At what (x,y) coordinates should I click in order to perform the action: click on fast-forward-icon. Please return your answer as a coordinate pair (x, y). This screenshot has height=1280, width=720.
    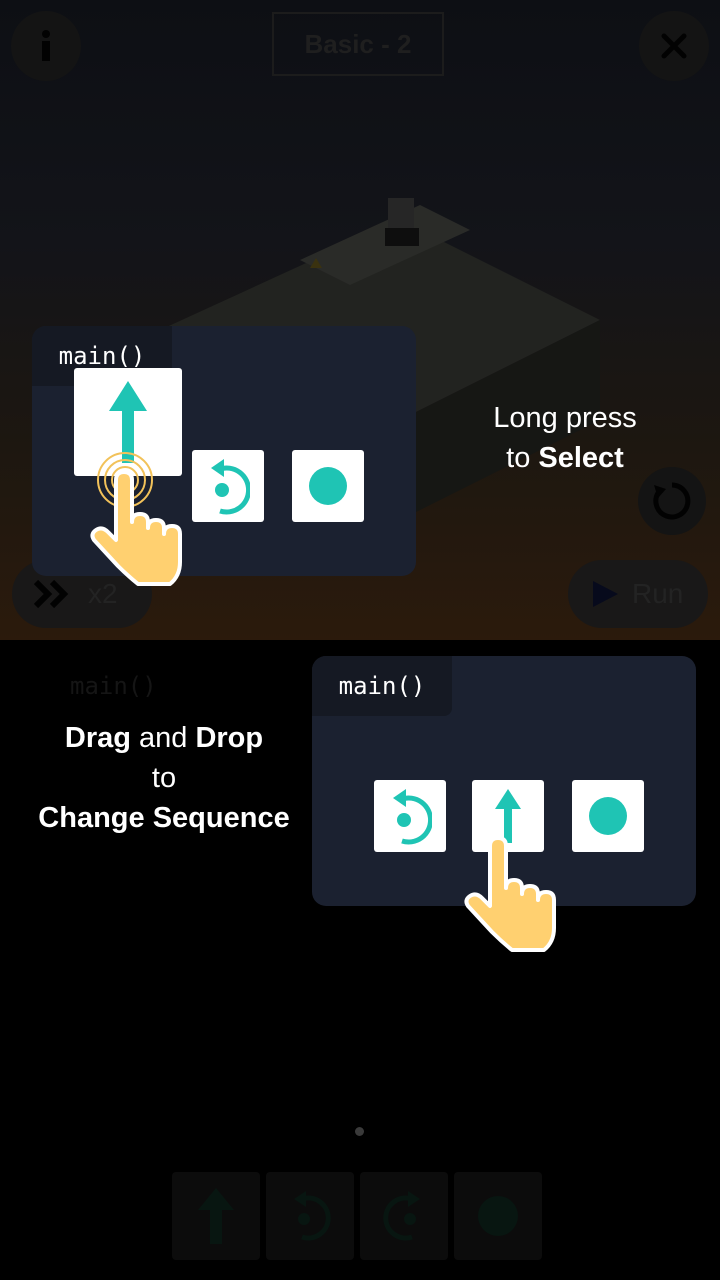
    Looking at the image, I should click on (51, 594).